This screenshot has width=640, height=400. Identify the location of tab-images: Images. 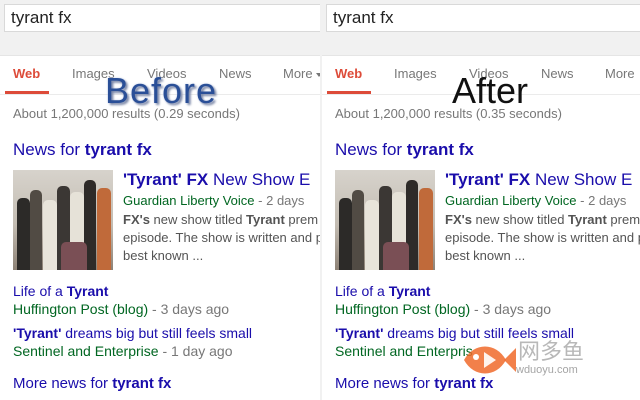
(415, 73).